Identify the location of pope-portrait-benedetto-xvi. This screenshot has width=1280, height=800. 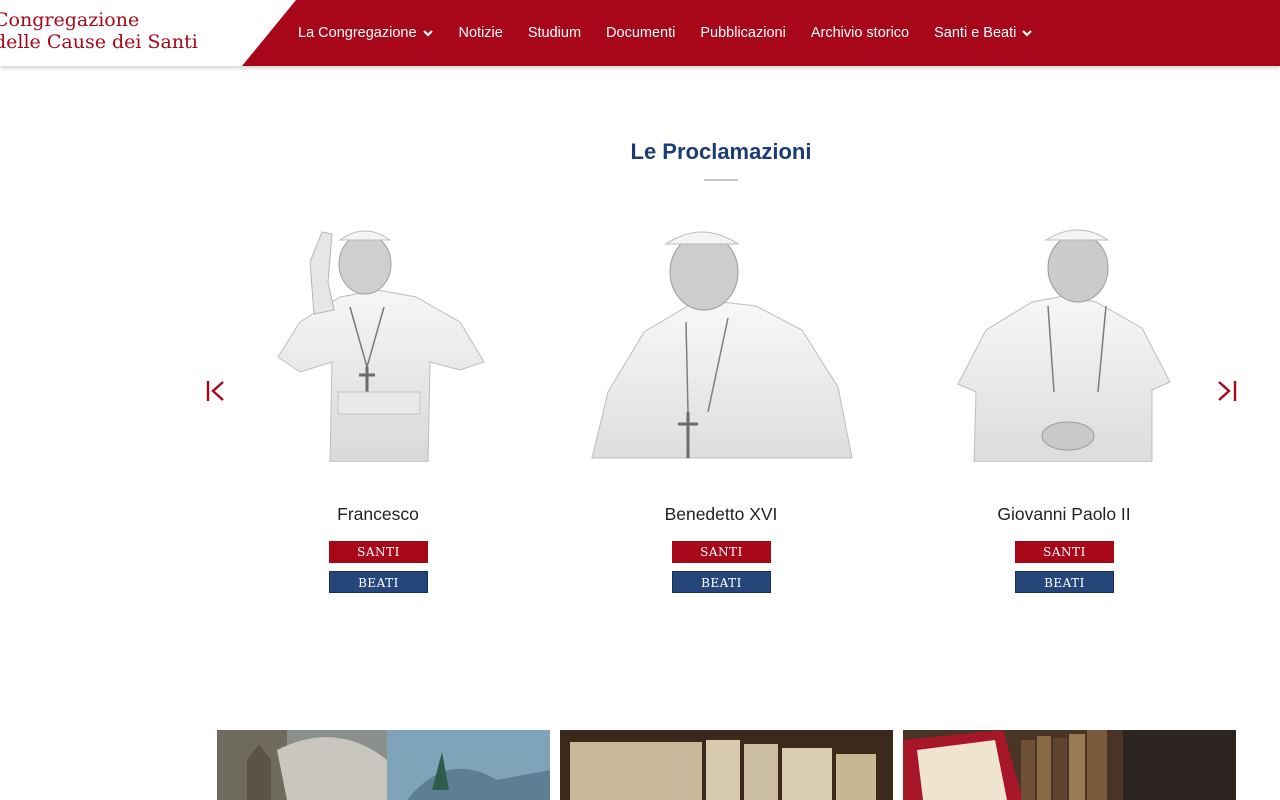
(721, 342).